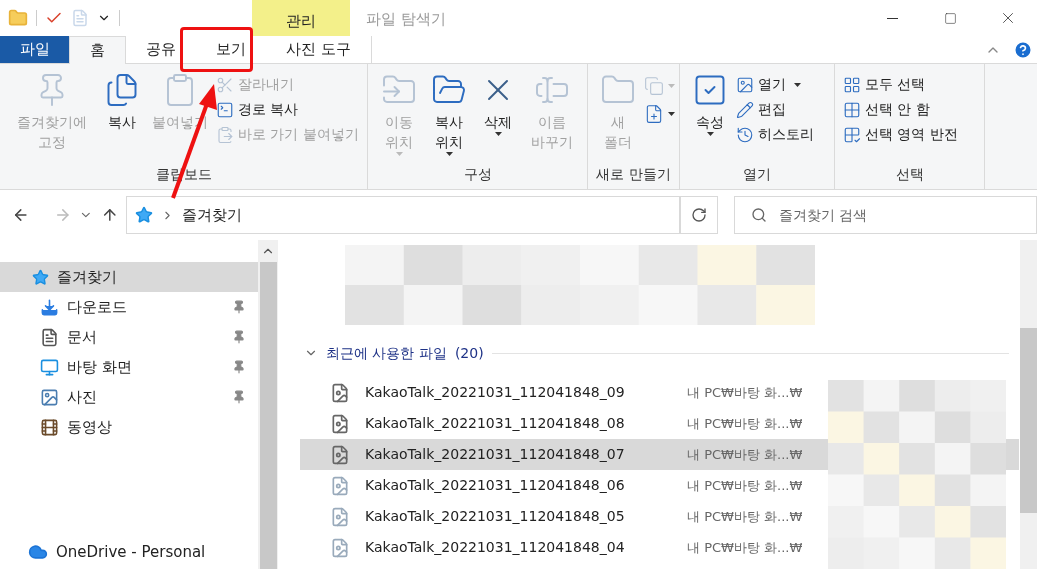 The height and width of the screenshot is (569, 1037). Describe the element at coordinates (231, 49) in the screenshot. I see `ribbon-tab: 보기` at that location.